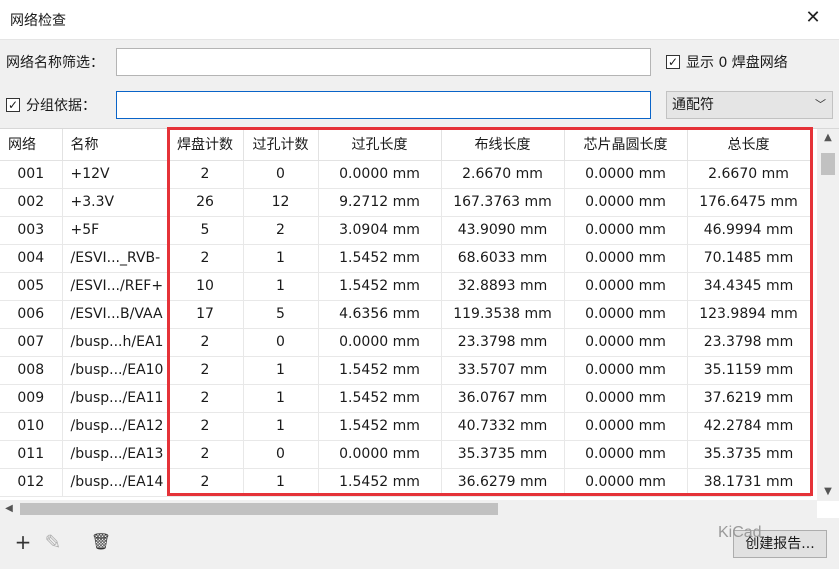  What do you see at coordinates (749, 258) in the screenshot?
I see `table-cell: 70.1485 mm` at bounding box center [749, 258].